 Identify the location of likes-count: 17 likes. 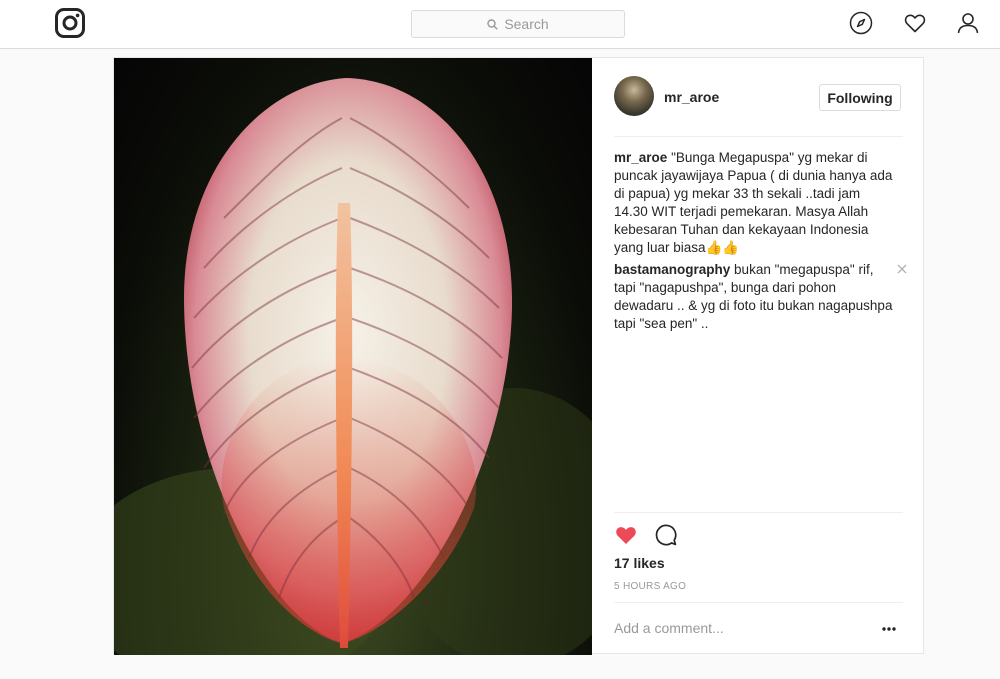
(639, 563).